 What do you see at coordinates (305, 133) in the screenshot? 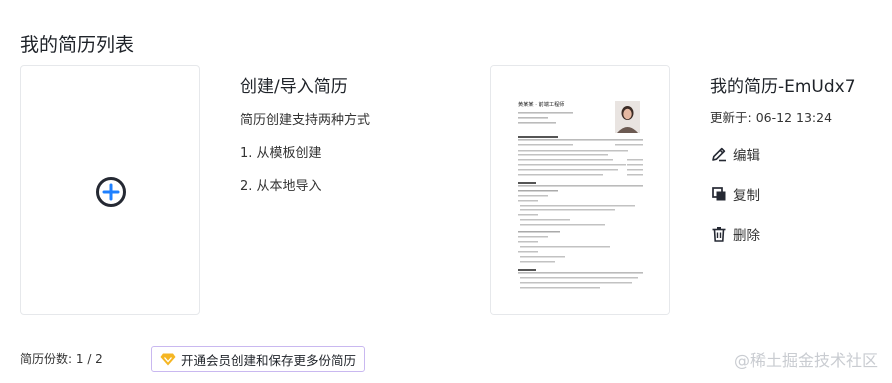
I see `create-info: 创建/导入简历 简历创建支持两种方式 1. 从模板创建 2. 从本地导入` at bounding box center [305, 133].